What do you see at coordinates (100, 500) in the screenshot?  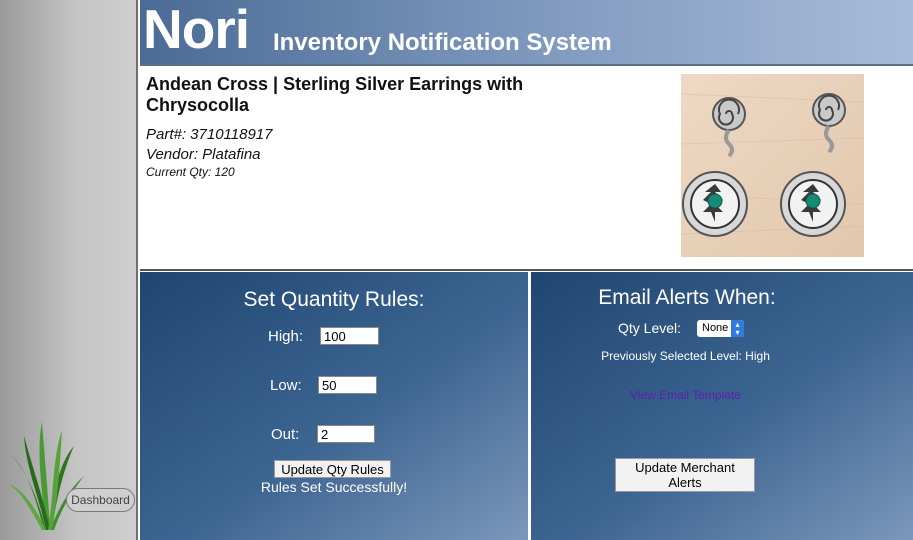 I see `dashboard-button: Dashboard` at bounding box center [100, 500].